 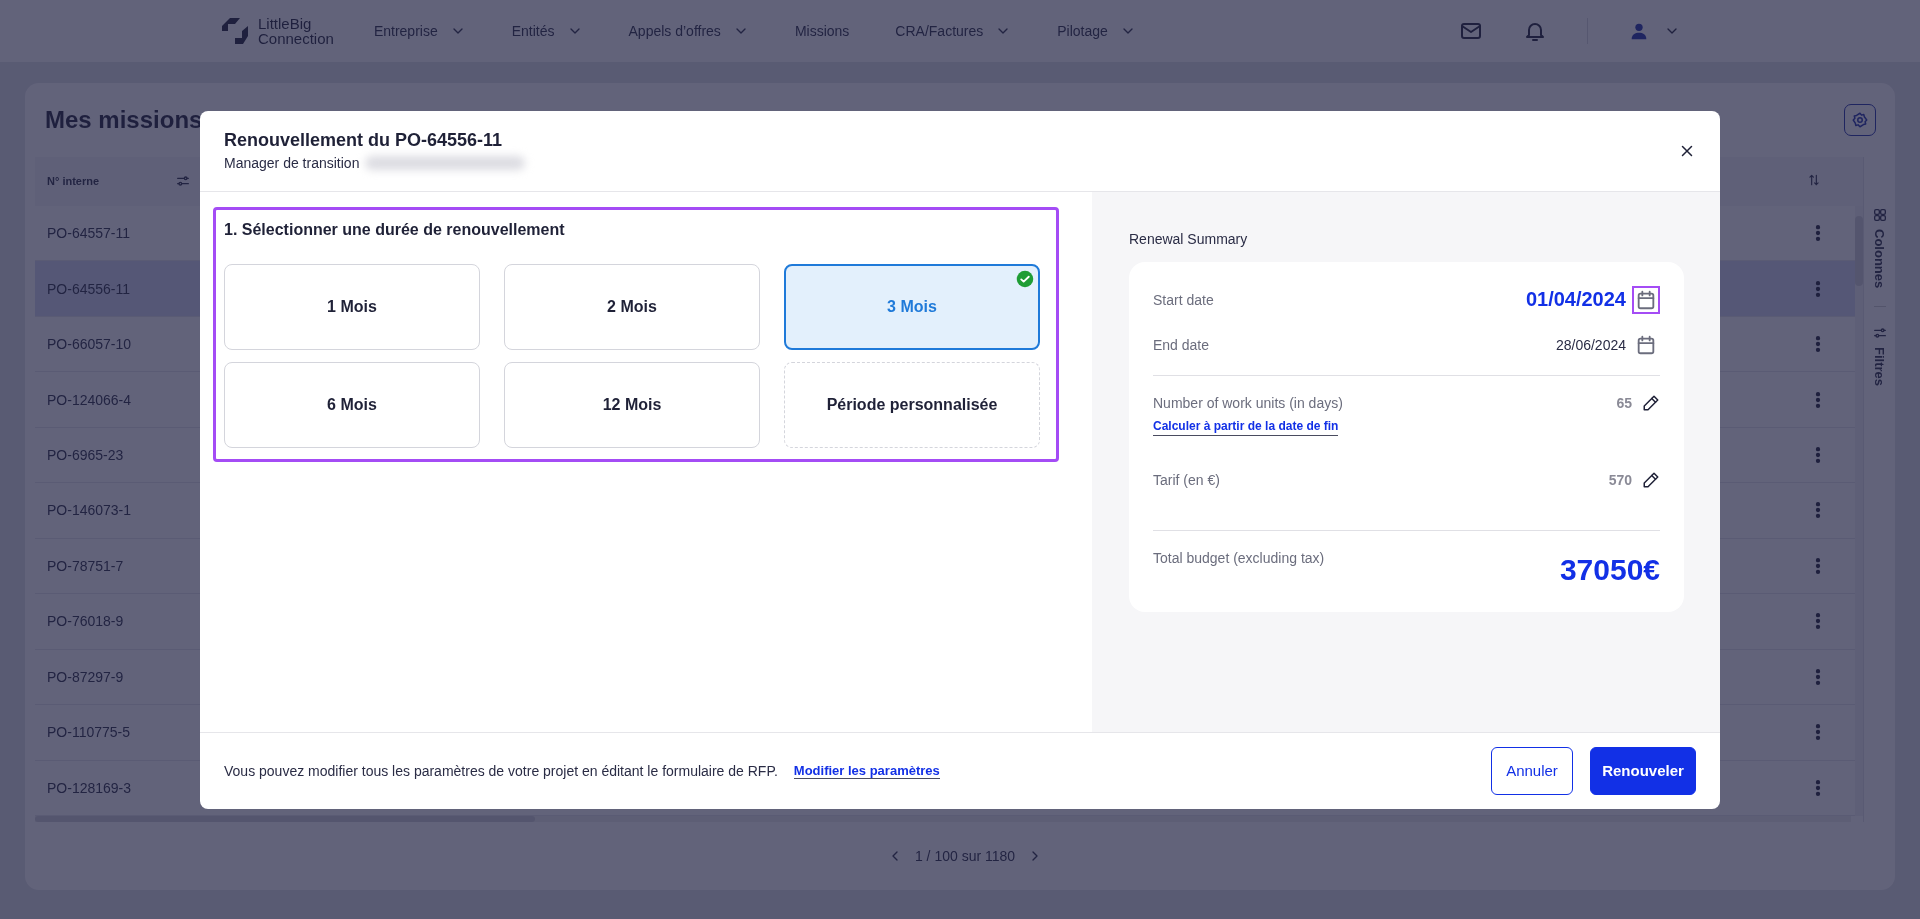 I want to click on duration-option: Période personnalisée, so click(x=912, y=404).